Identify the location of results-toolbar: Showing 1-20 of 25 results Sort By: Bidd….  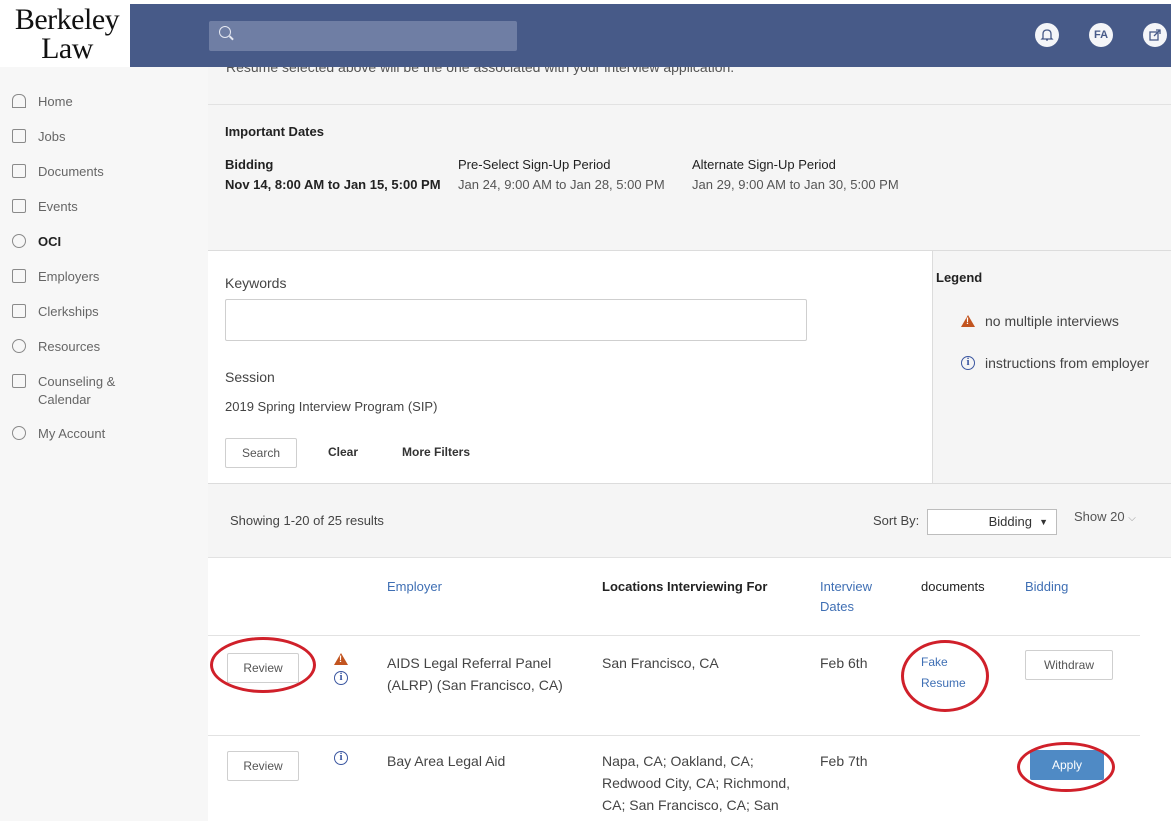
(689, 521).